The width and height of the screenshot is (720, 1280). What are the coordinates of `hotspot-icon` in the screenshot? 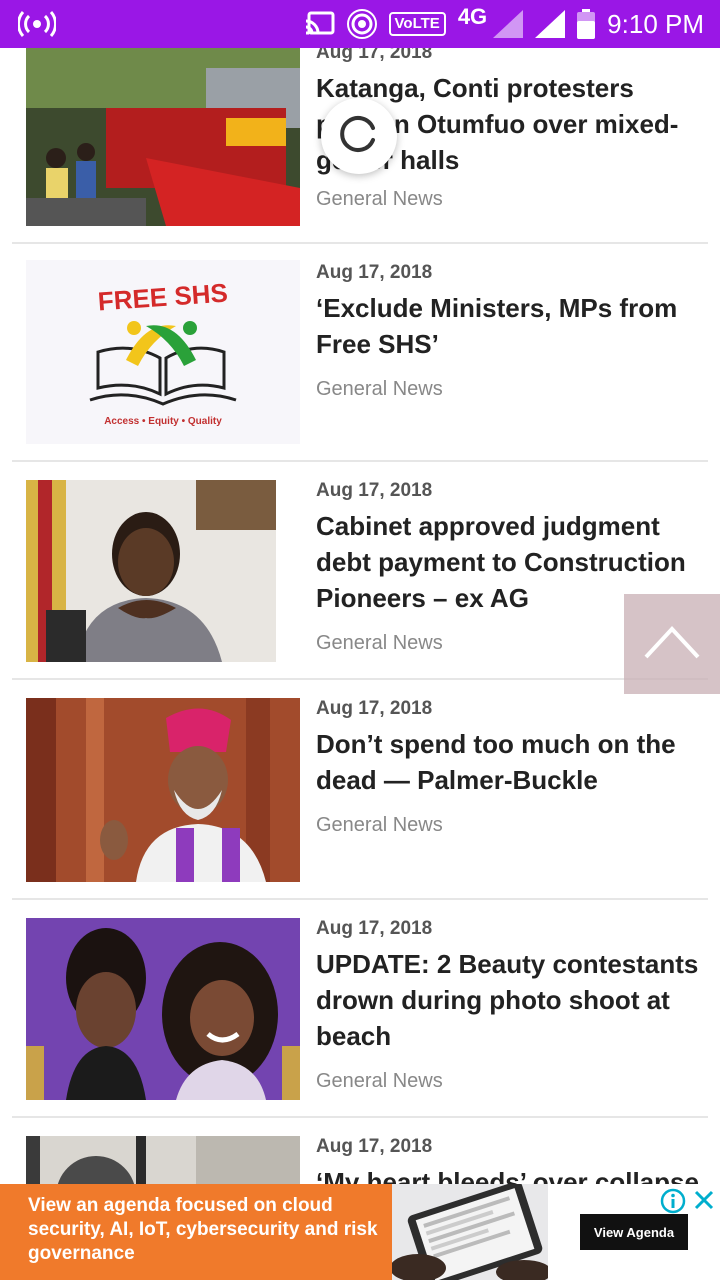 It's located at (37, 24).